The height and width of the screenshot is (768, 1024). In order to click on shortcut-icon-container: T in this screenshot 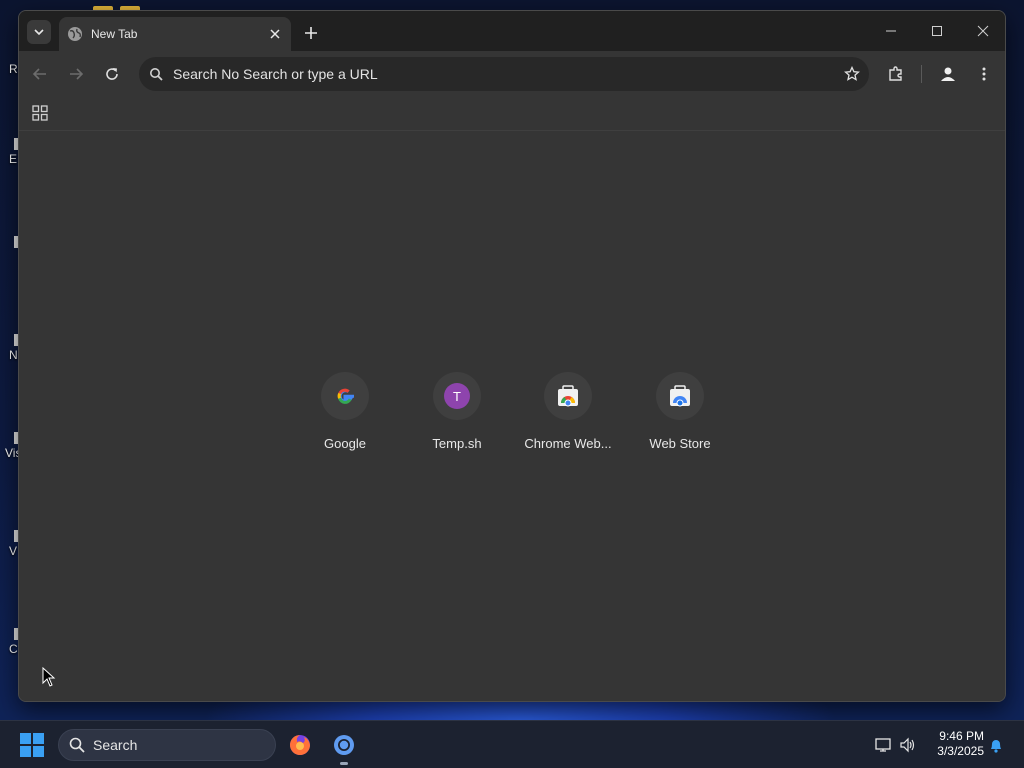, I will do `click(457, 396)`.